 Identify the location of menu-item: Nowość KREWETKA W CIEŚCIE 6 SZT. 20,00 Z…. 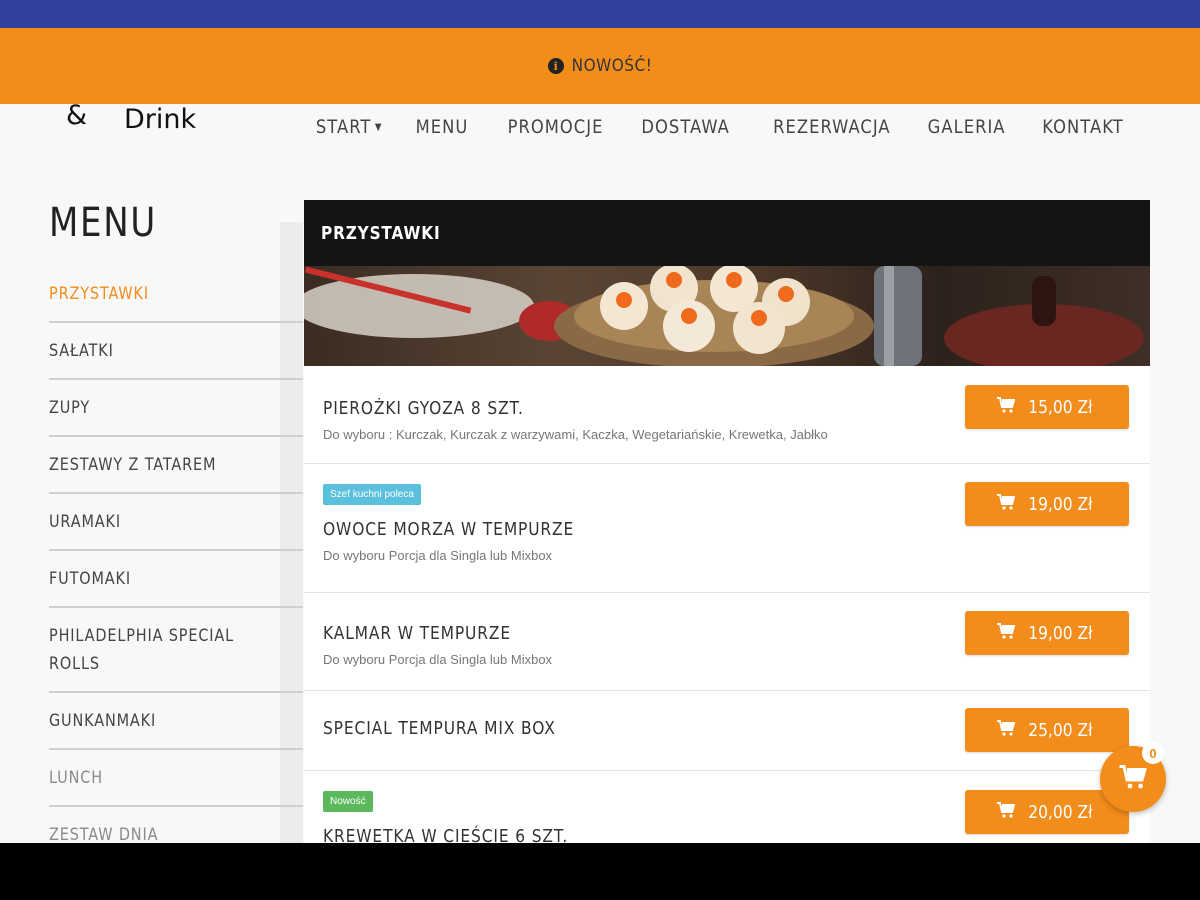
(727, 811).